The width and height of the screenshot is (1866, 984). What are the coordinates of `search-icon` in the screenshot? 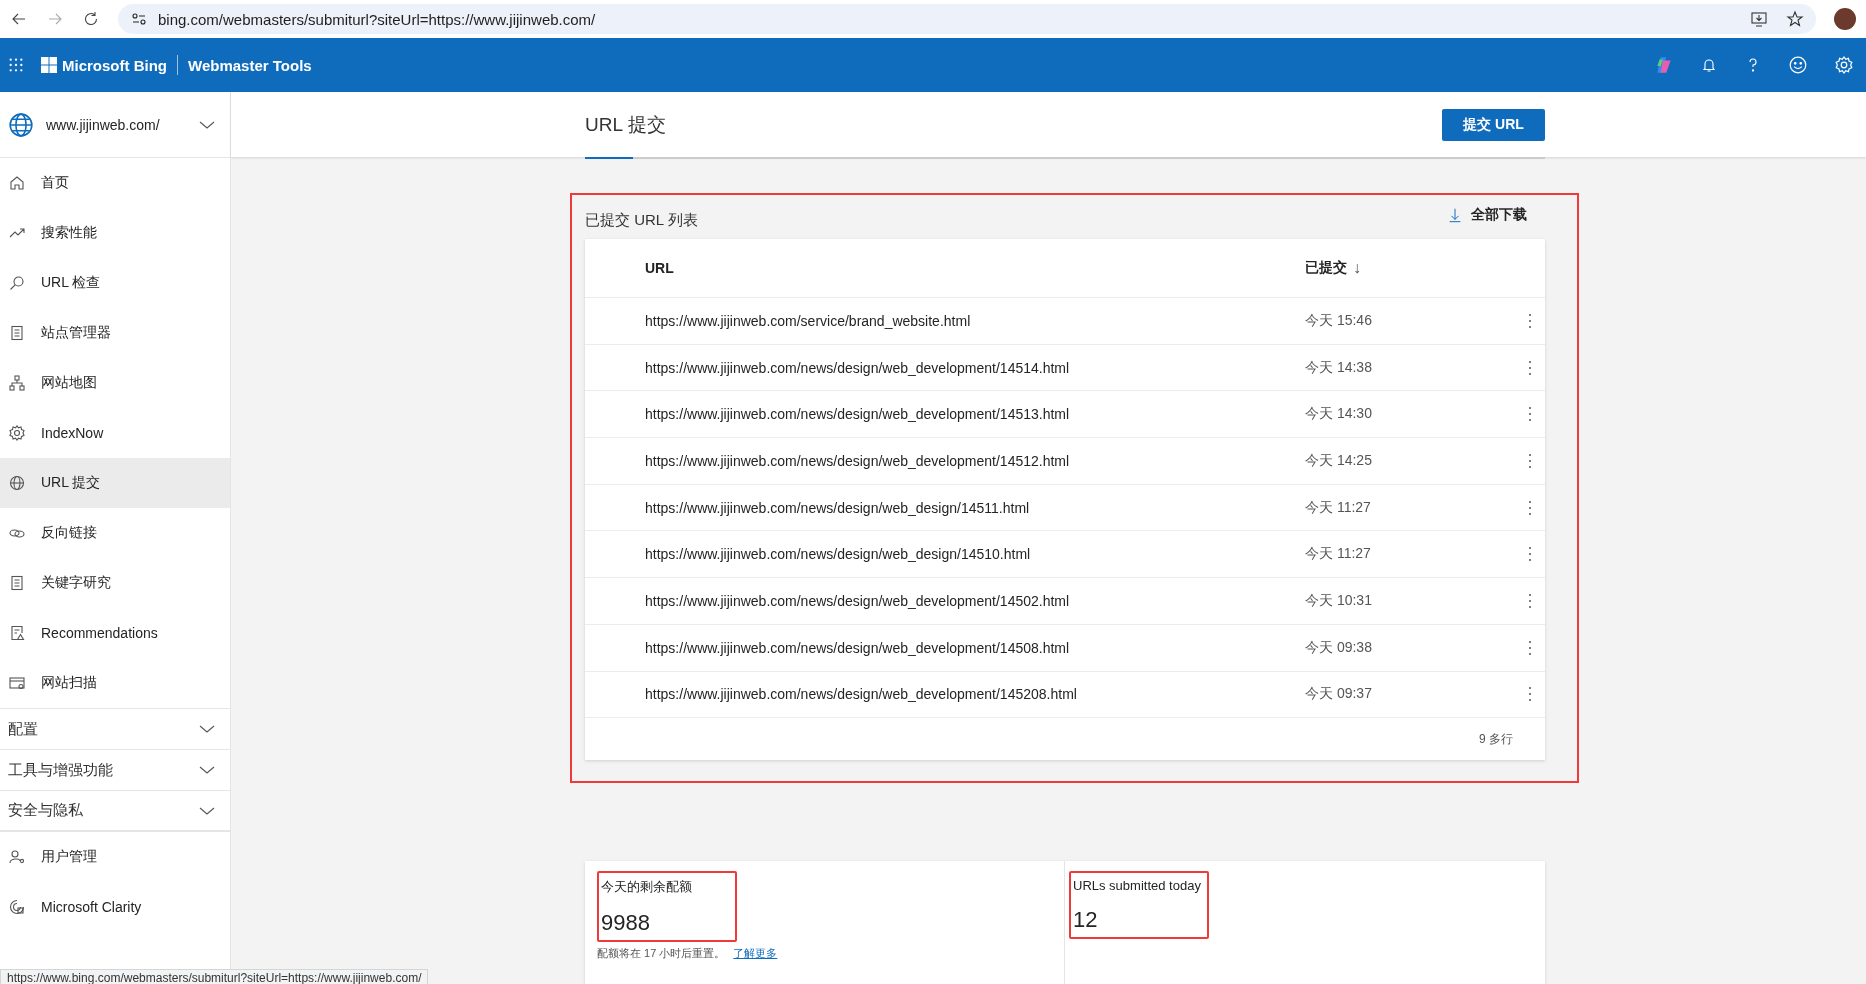 It's located at (17, 283).